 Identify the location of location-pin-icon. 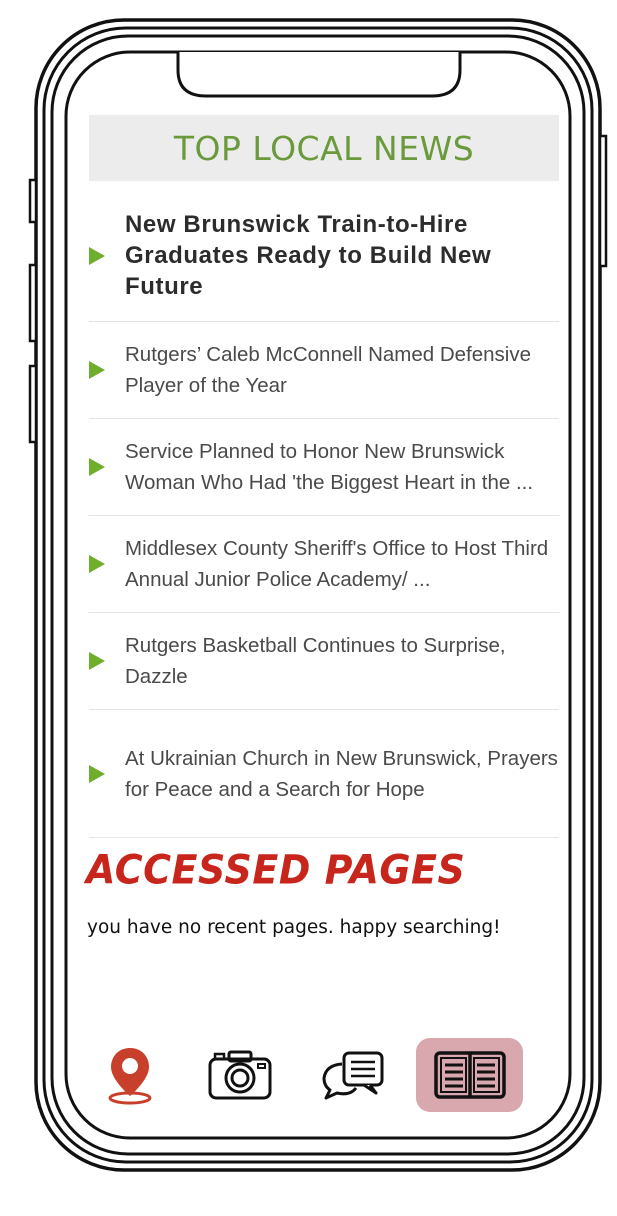
(130, 1076).